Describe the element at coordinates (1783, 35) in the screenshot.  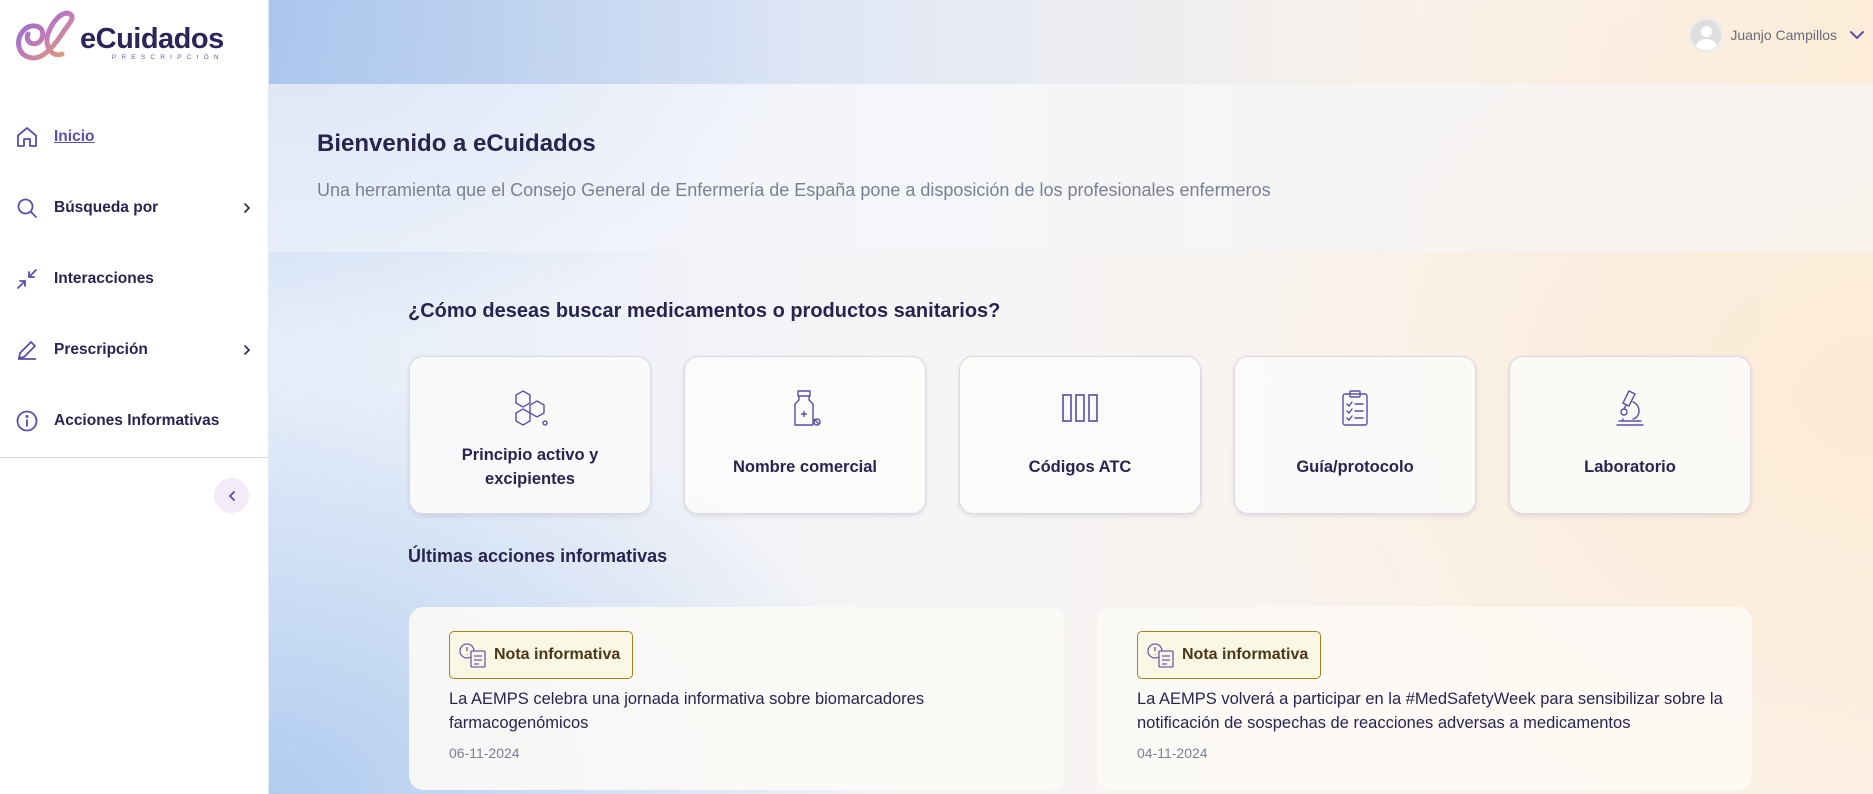
I see `user-name: Juanjo Campillos` at that location.